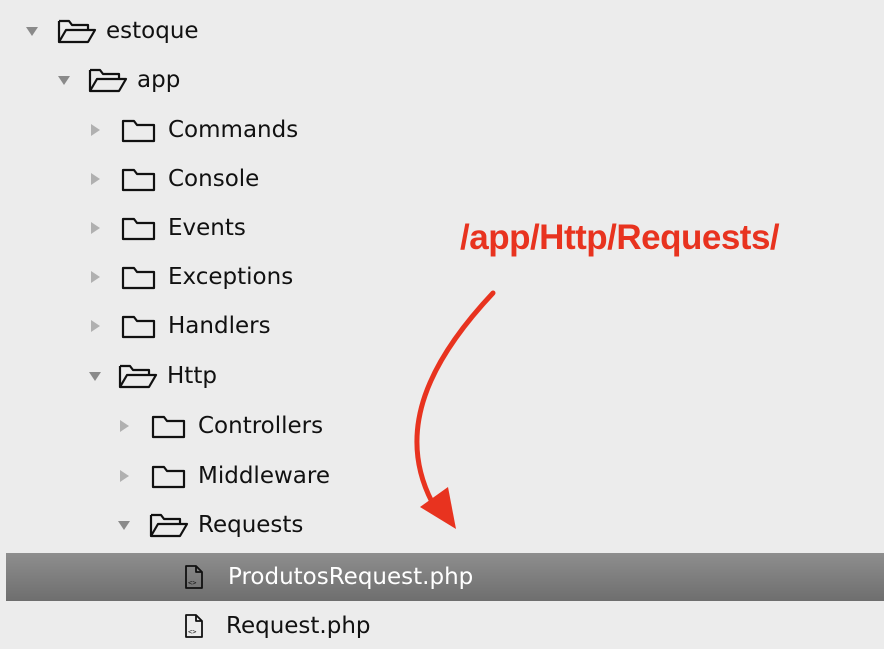 The width and height of the screenshot is (884, 649). I want to click on path-annotation: /app/Http/Requests/, so click(620, 237).